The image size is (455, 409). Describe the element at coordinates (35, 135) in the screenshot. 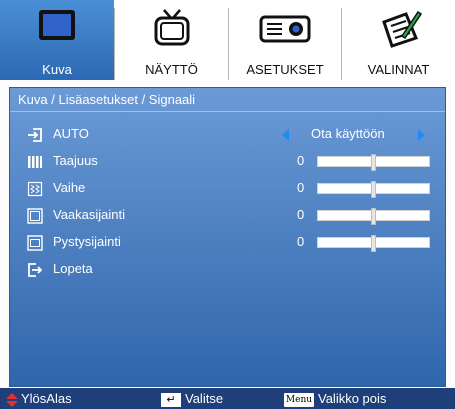

I see `input-icon` at that location.